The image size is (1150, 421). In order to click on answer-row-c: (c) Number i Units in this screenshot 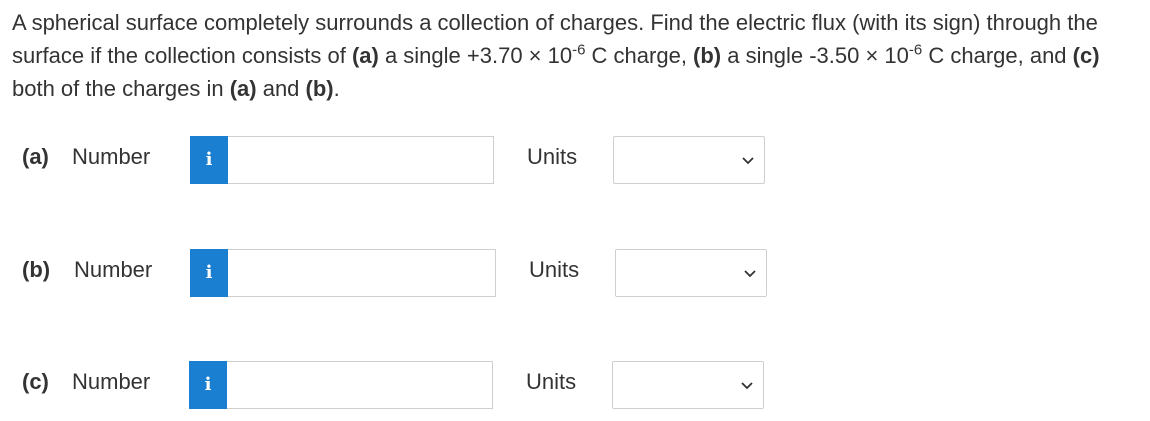, I will do `click(575, 385)`.